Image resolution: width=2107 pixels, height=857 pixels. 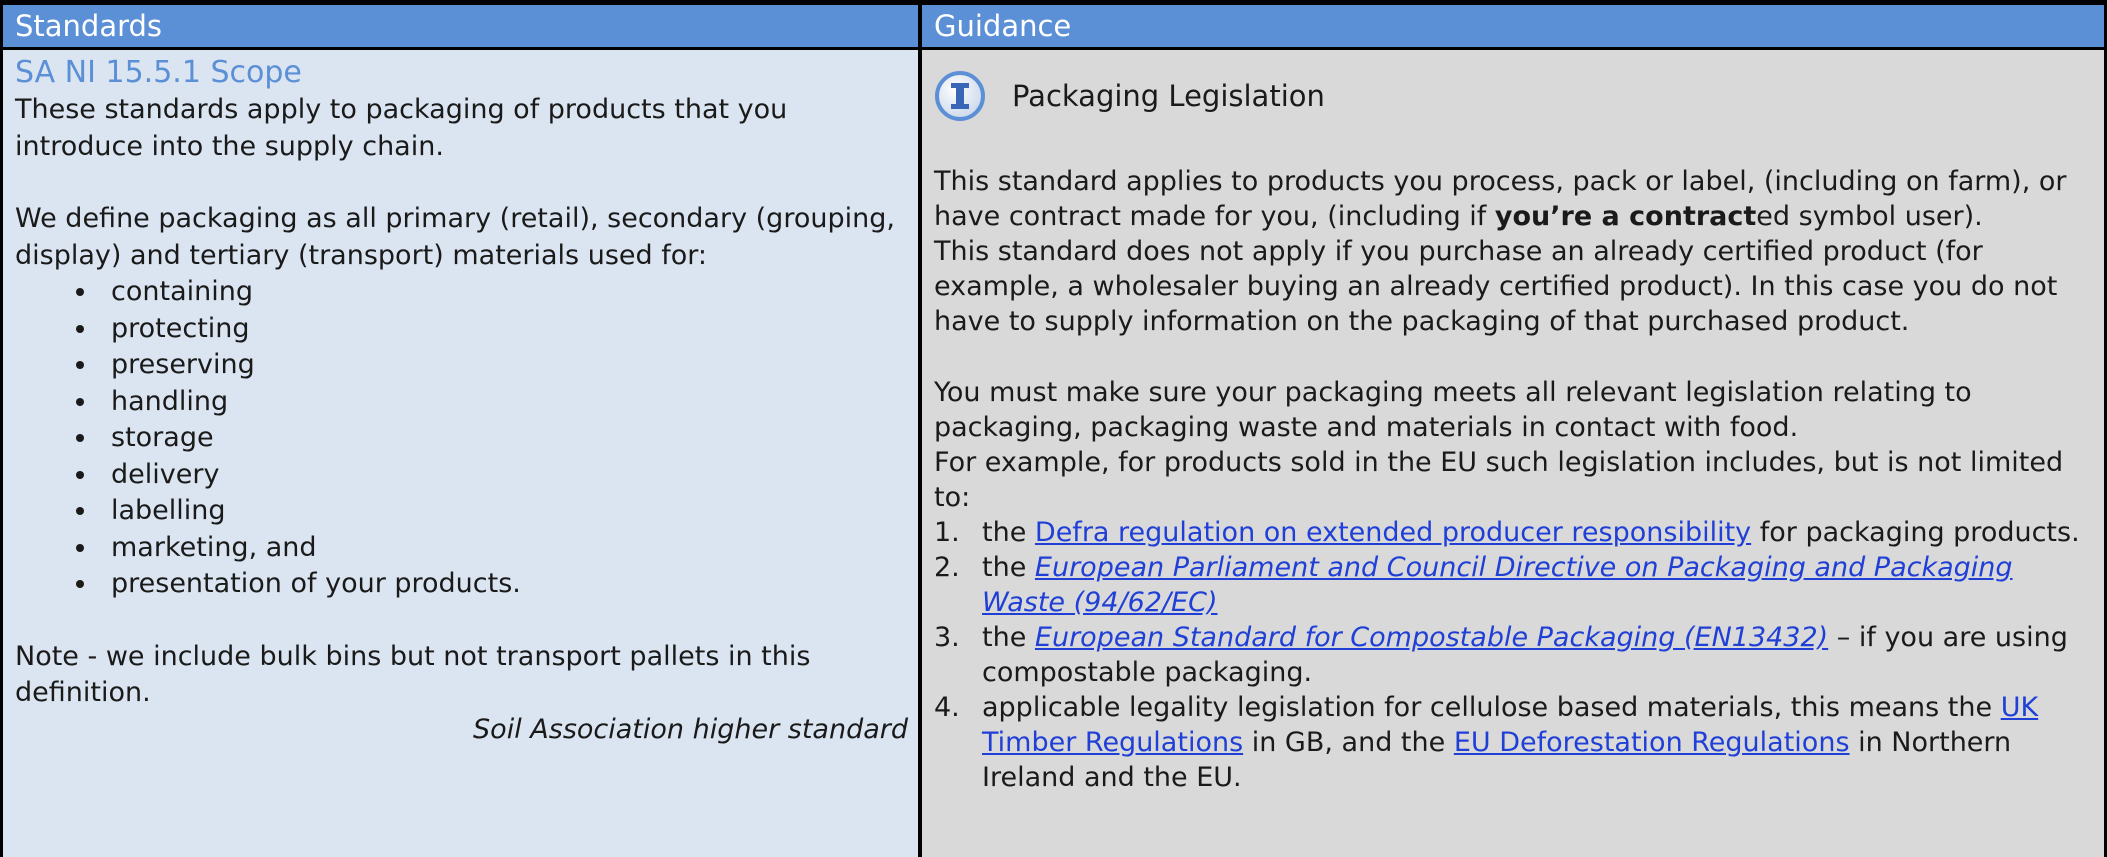 I want to click on list-item: presentation of your products., so click(x=503, y=584).